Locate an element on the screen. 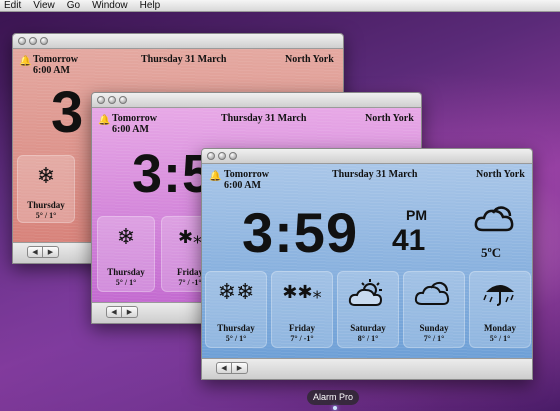  forecast-card: Monday 5° / 1° is located at coordinates (500, 309).